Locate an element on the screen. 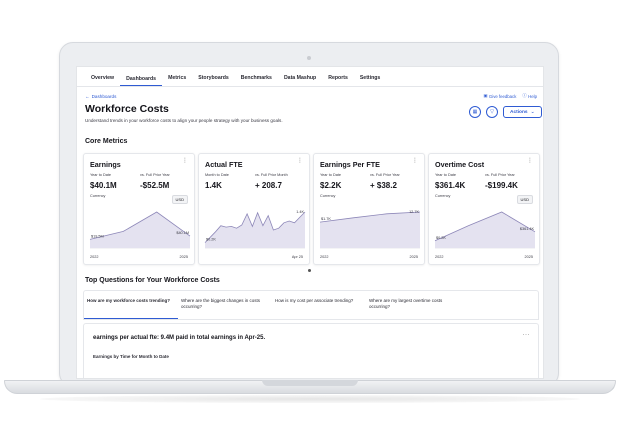  tab-data-mashup: Data Mashup is located at coordinates (300, 80).